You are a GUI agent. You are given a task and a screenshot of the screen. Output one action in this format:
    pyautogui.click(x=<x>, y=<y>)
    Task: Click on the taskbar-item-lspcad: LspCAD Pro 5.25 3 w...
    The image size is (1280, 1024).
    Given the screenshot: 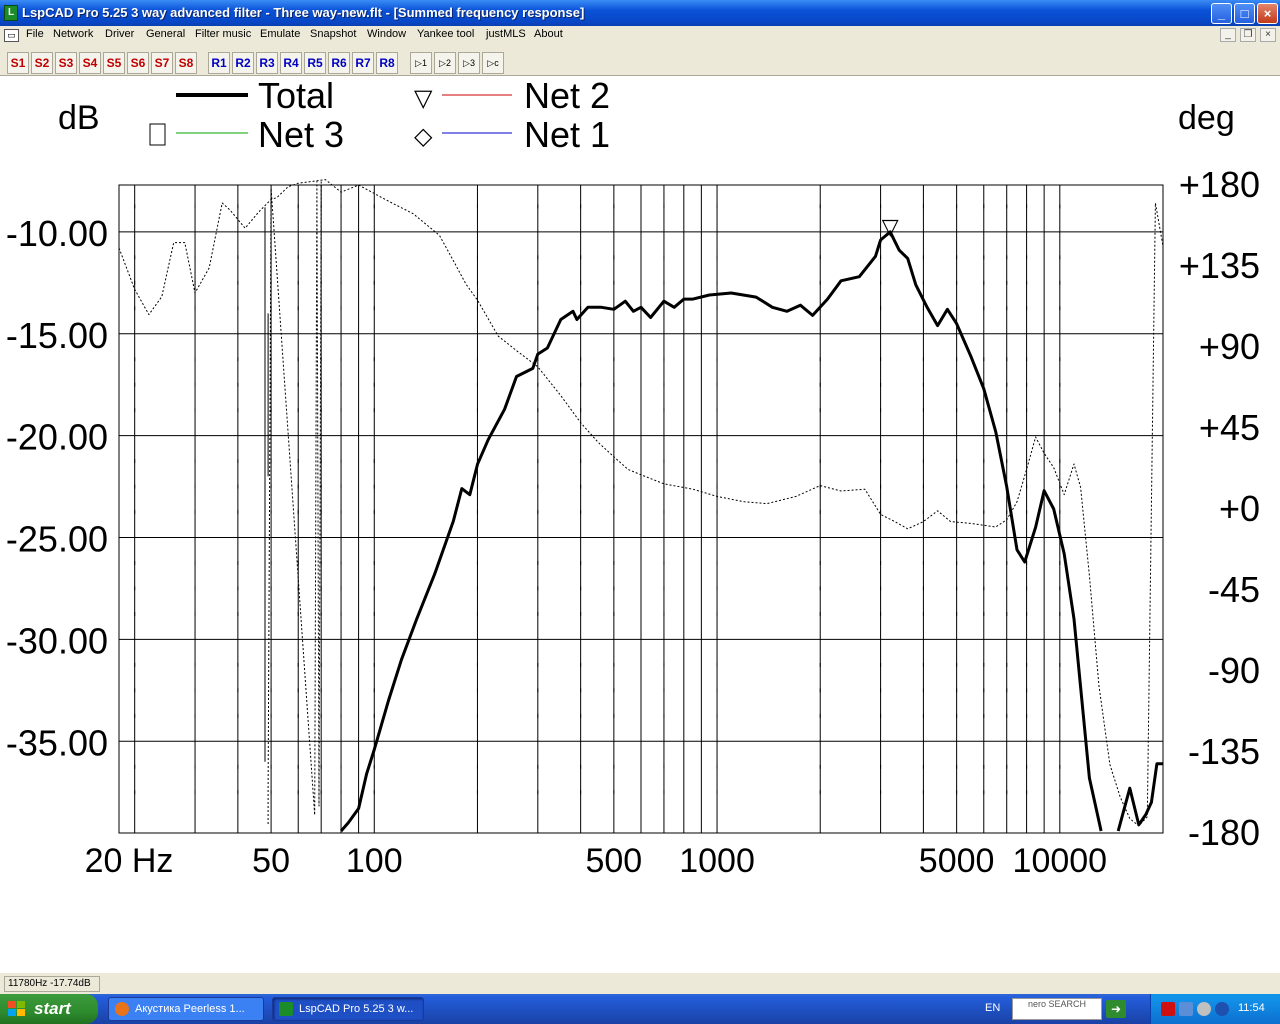 What is the action you would take?
    pyautogui.click(x=348, y=1009)
    